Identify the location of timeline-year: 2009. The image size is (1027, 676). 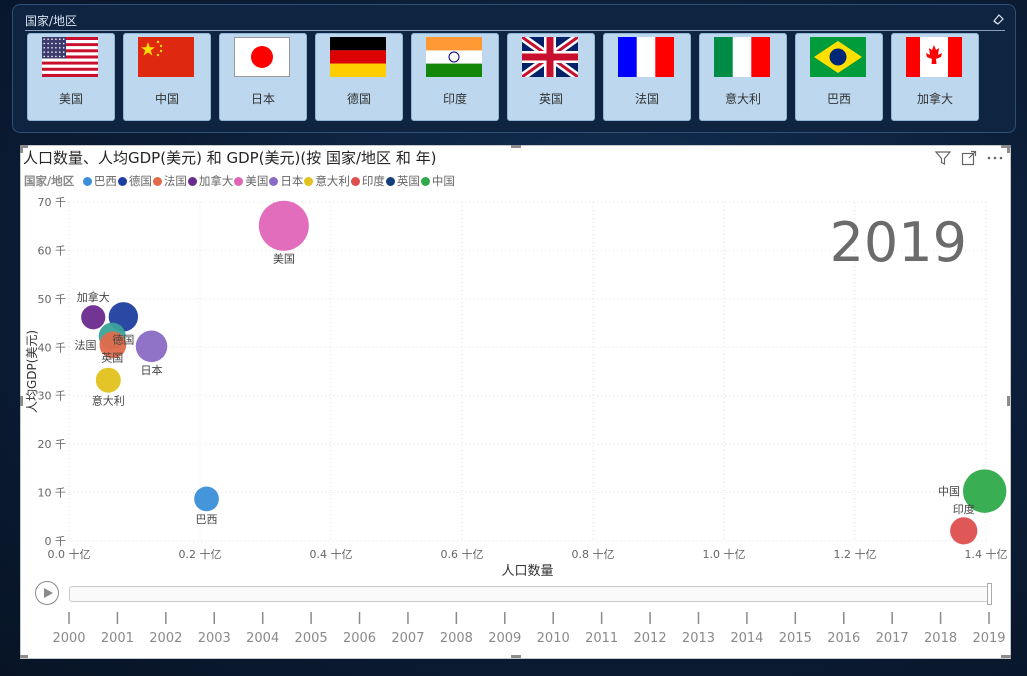
(504, 638).